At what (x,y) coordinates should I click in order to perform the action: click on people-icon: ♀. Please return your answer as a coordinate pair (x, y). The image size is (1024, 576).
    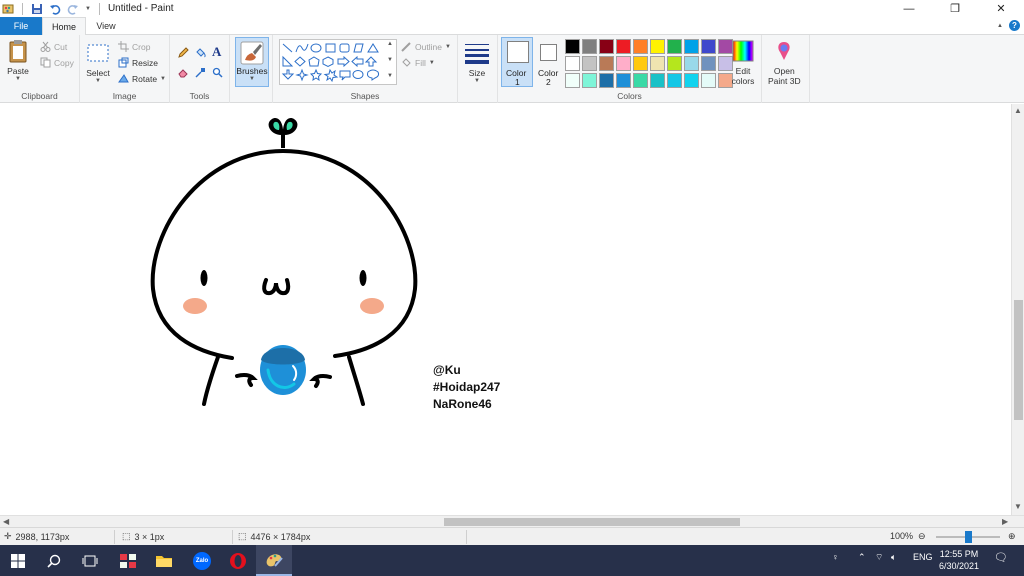
    Looking at the image, I should click on (835, 557).